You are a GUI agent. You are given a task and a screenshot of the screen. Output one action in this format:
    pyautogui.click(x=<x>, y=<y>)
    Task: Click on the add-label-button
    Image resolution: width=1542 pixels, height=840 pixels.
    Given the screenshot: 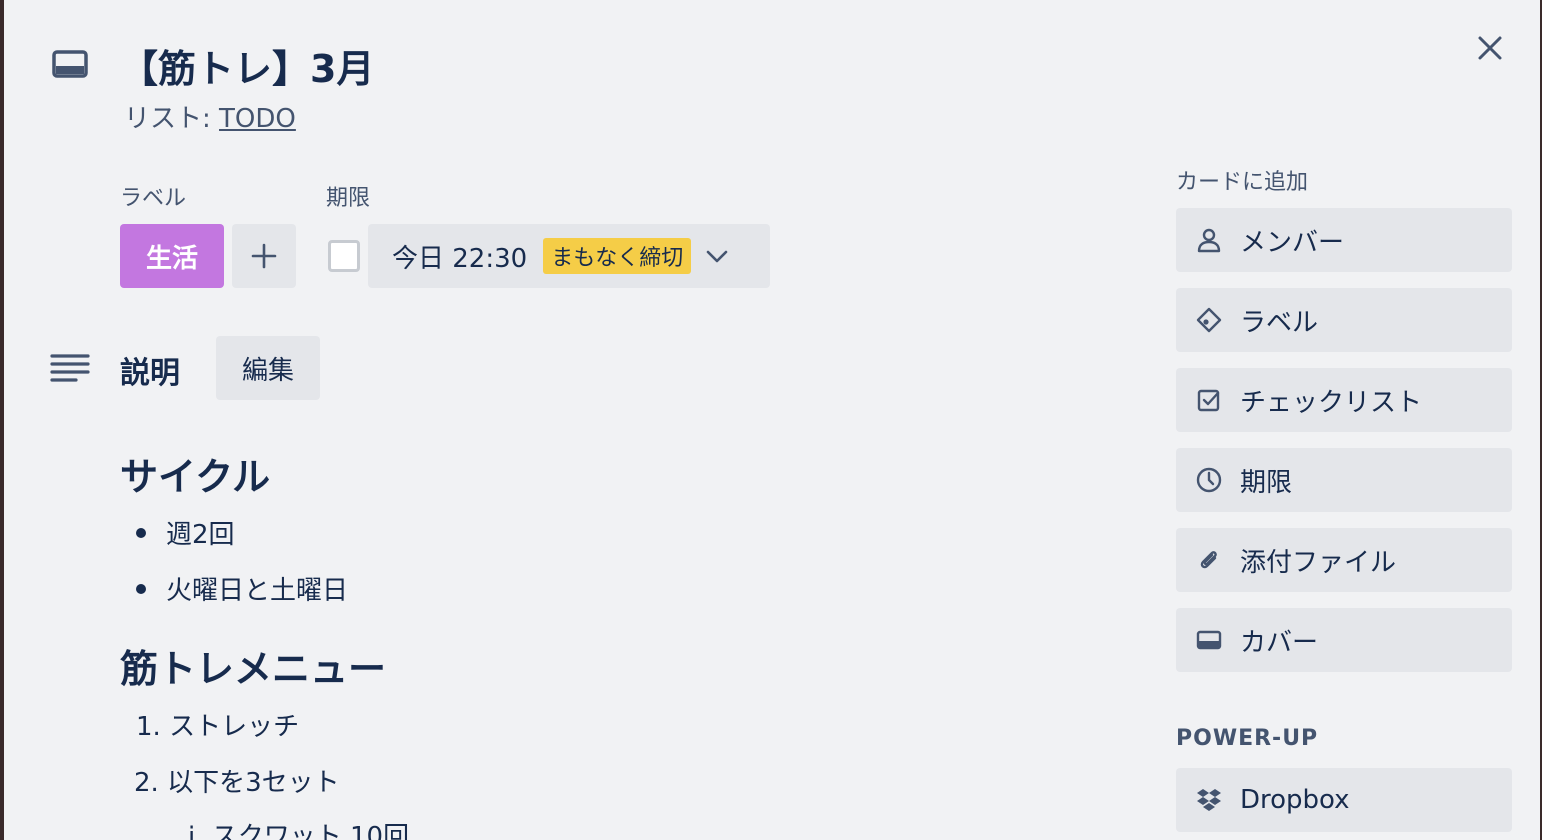 What is the action you would take?
    pyautogui.click(x=264, y=256)
    